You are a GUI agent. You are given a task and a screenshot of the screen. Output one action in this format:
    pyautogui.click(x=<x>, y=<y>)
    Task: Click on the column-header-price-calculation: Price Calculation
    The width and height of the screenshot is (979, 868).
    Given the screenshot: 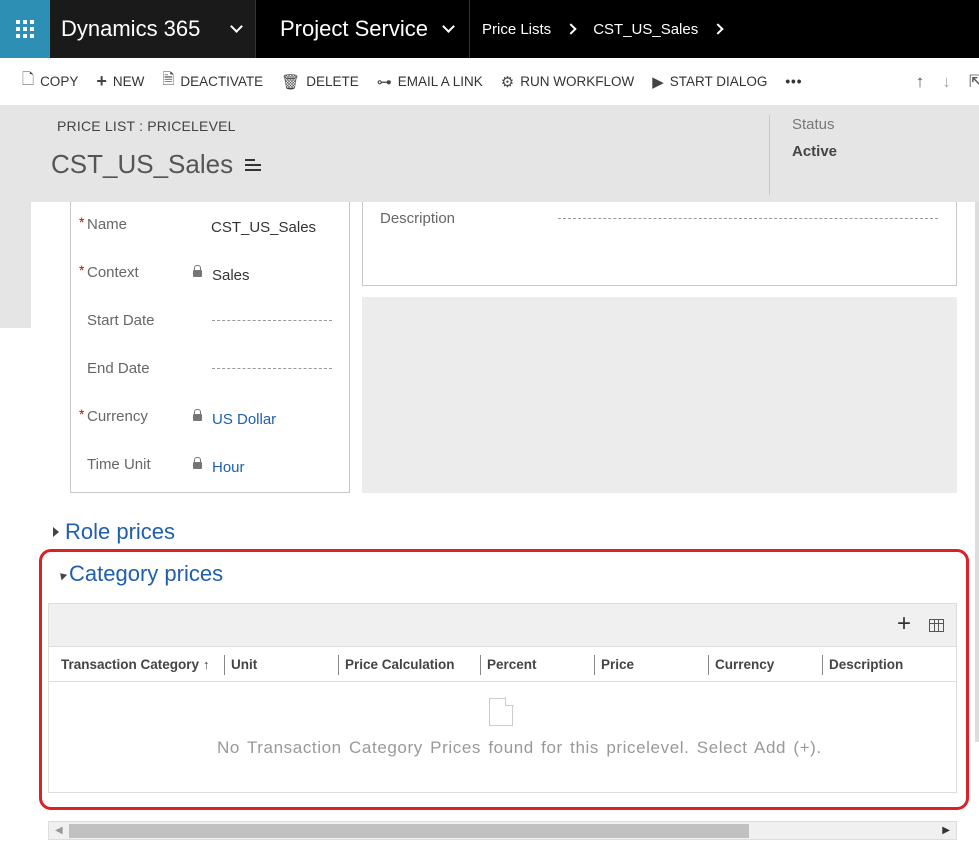 What is the action you would take?
    pyautogui.click(x=396, y=664)
    